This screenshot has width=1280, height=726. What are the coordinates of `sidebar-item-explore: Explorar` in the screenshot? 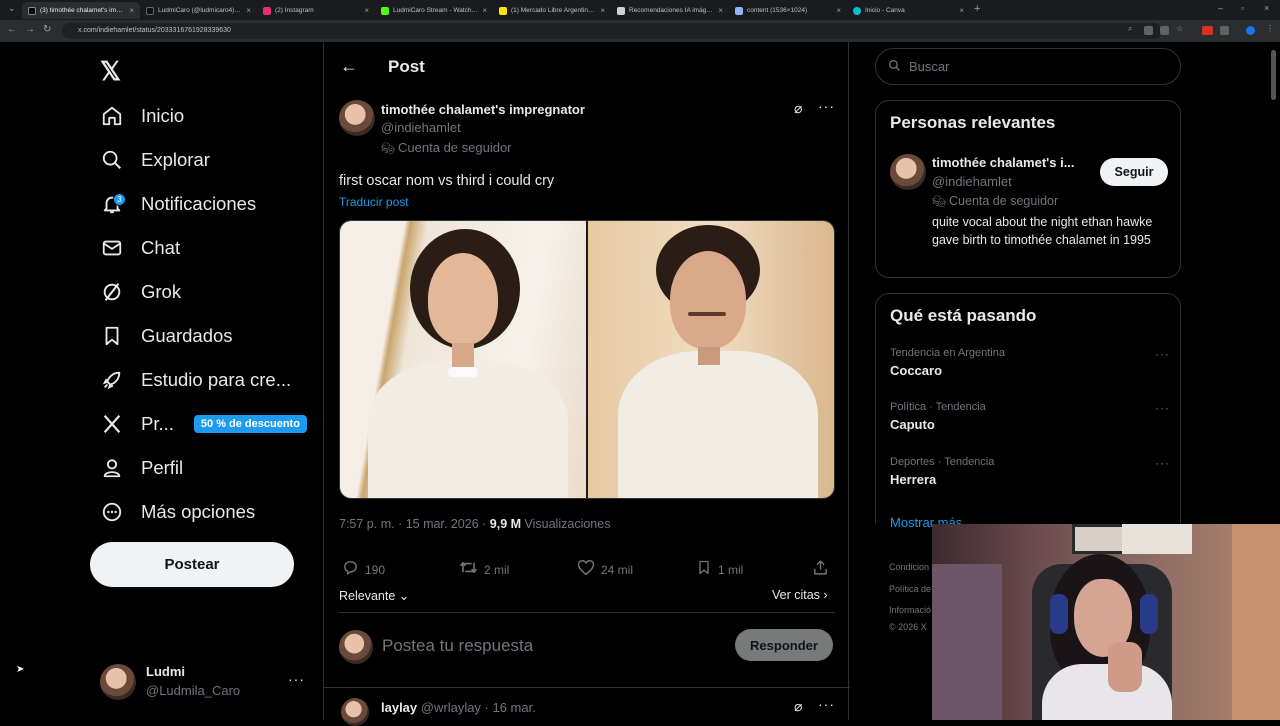 It's located at (155, 160).